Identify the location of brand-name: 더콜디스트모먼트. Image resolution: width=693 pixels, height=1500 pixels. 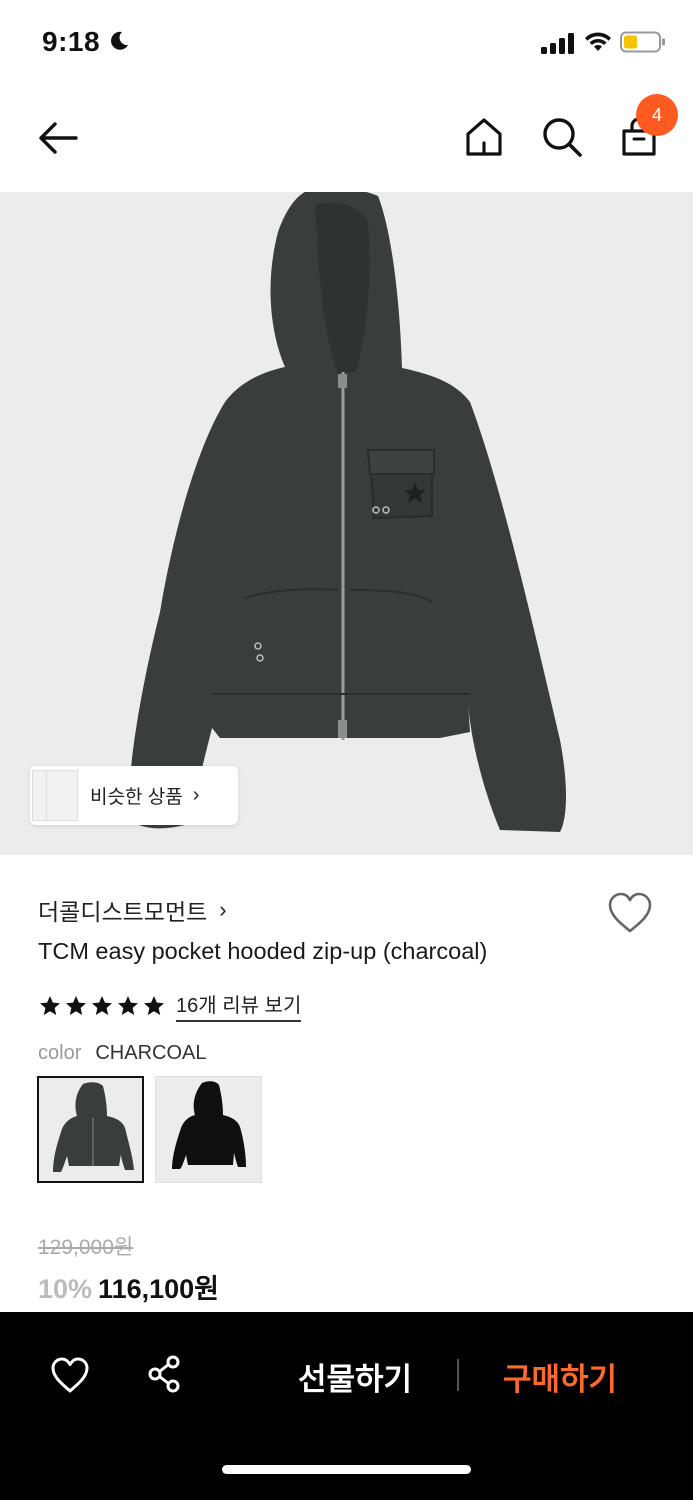
(123, 912).